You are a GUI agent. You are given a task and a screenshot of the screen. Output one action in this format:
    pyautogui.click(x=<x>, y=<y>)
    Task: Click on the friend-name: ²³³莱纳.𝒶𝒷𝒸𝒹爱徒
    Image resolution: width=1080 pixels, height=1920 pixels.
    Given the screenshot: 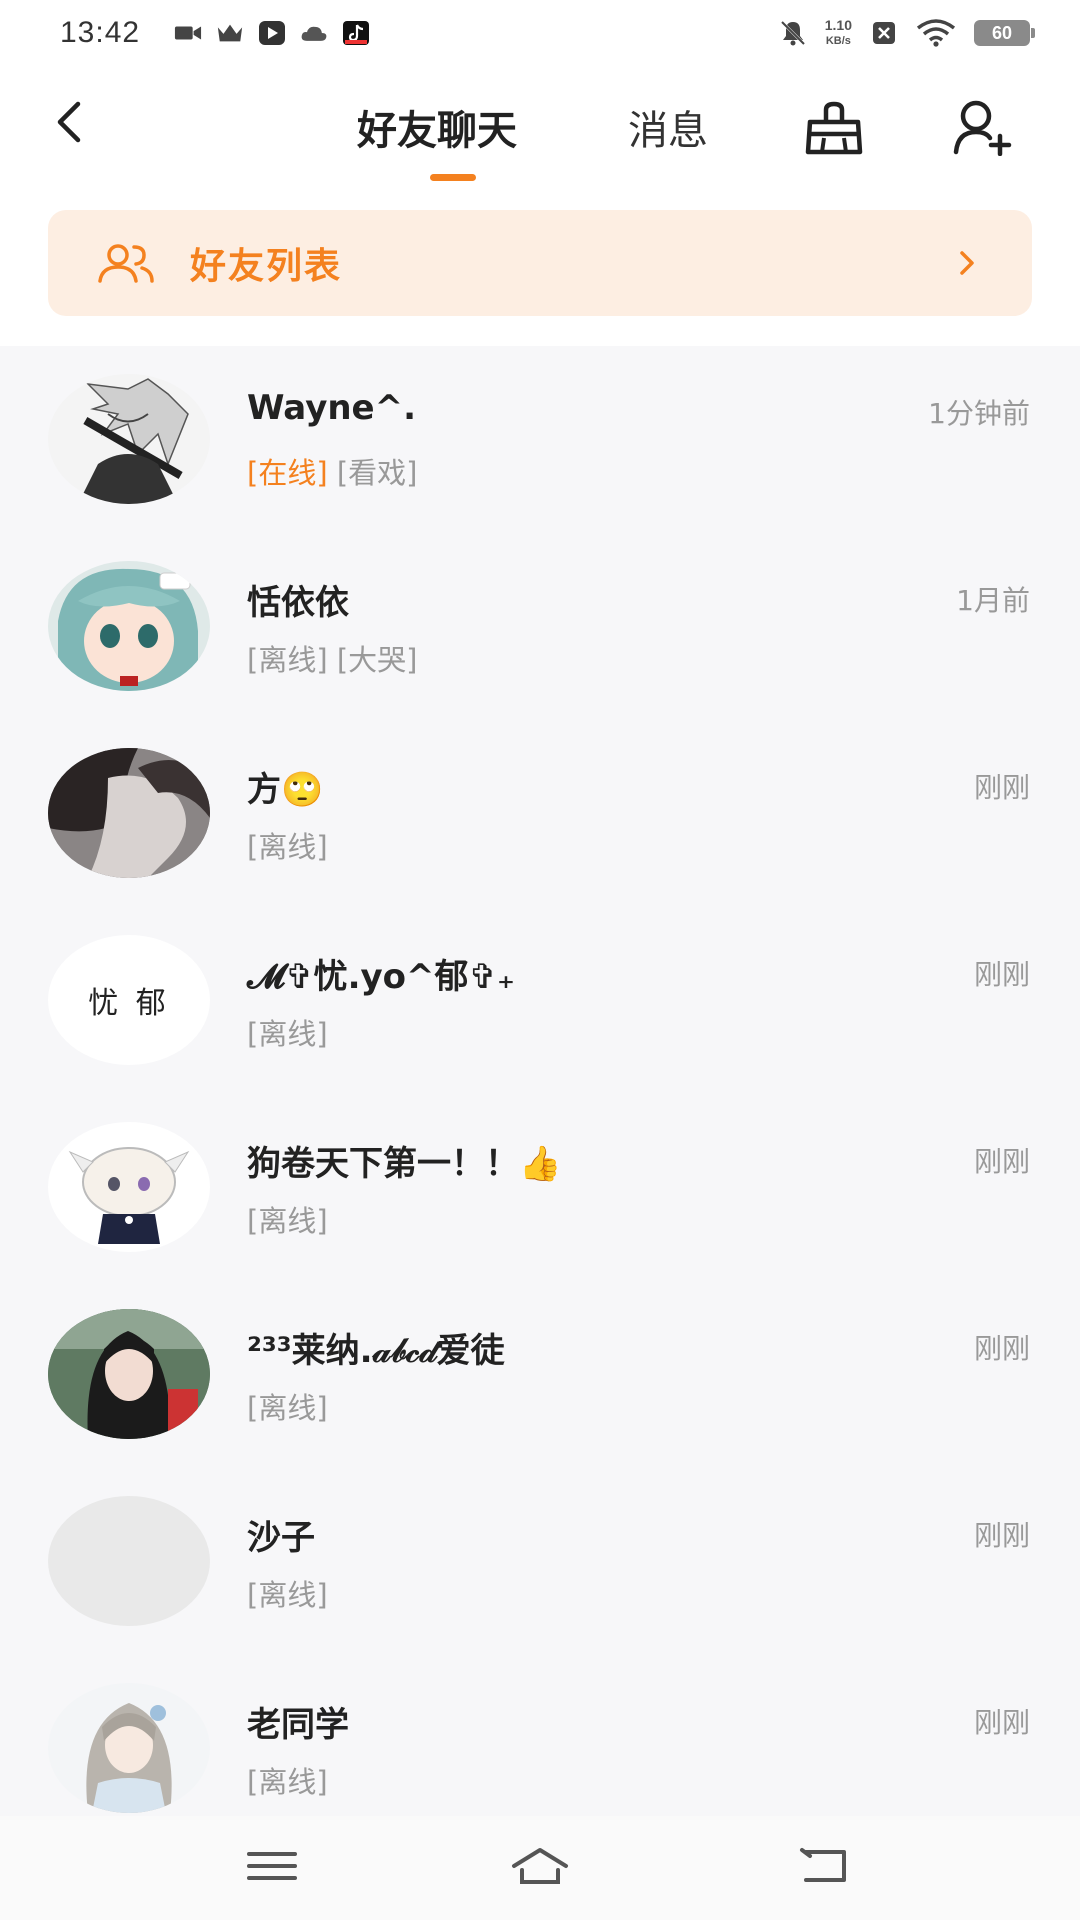 What is the action you would take?
    pyautogui.click(x=376, y=1351)
    